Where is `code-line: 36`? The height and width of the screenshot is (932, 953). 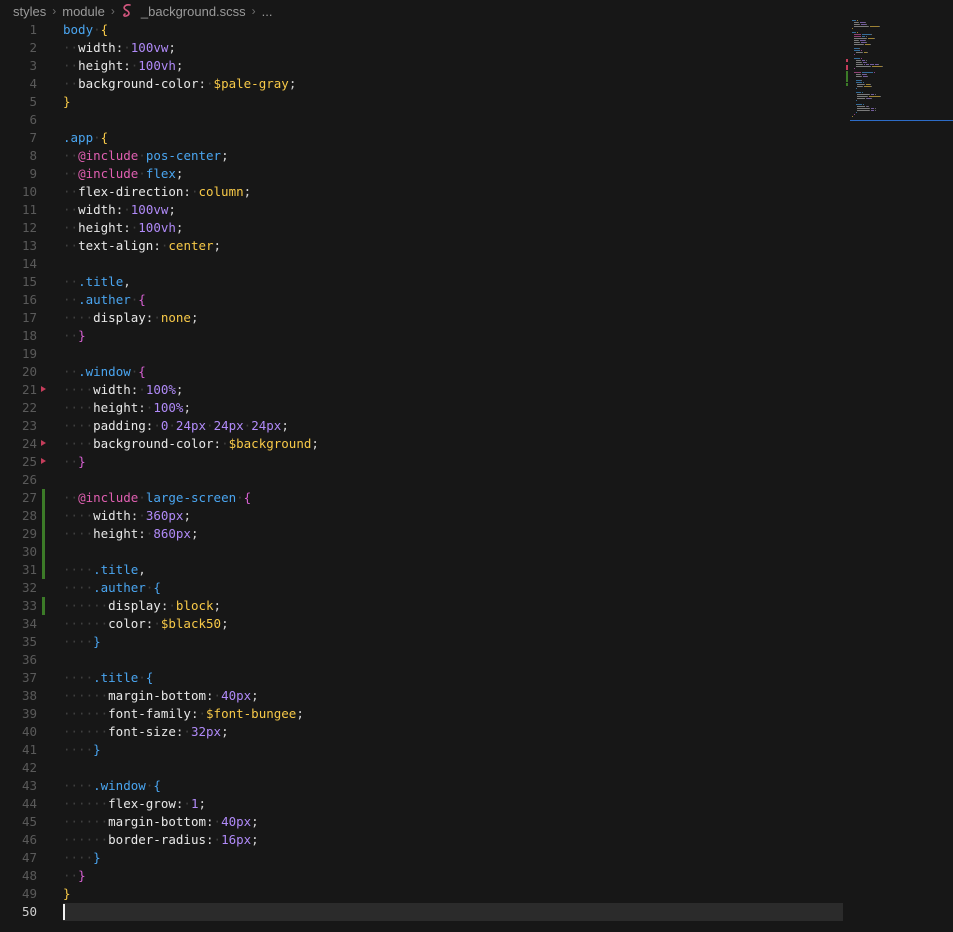 code-line: 36 is located at coordinates (421, 660).